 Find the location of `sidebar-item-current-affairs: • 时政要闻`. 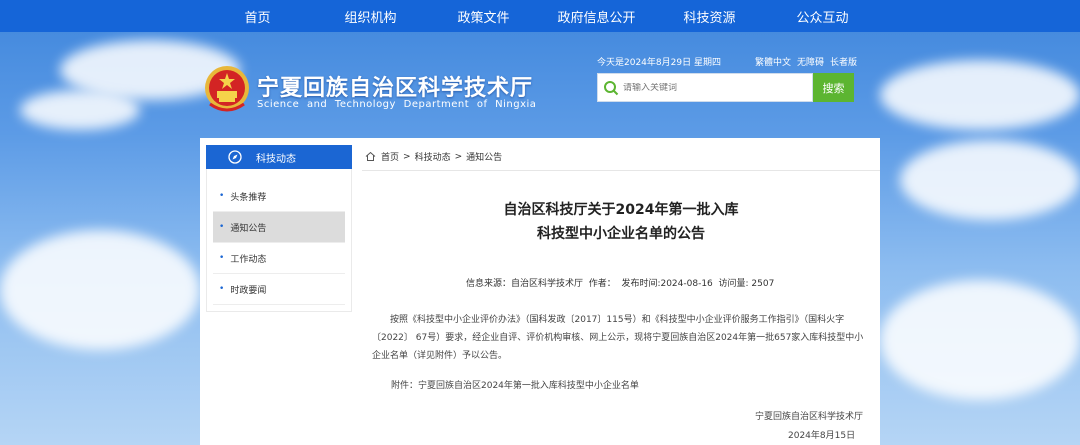

sidebar-item-current-affairs: • 时政要闻 is located at coordinates (279, 289).